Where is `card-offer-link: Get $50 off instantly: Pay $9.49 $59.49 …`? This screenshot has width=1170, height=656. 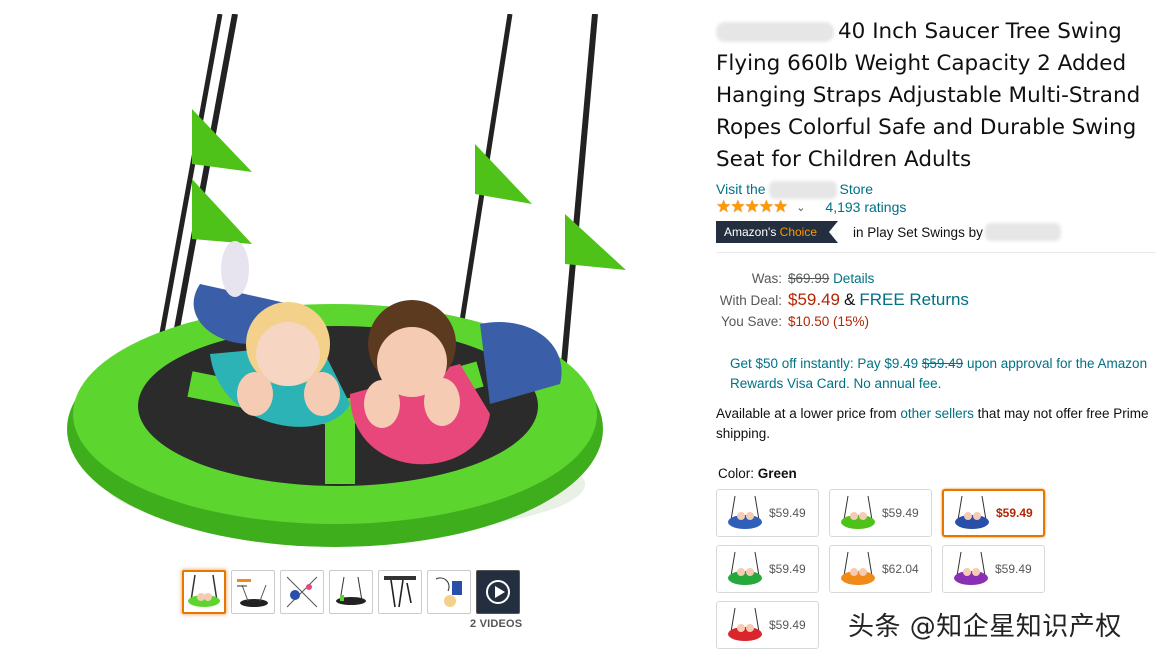 card-offer-link: Get $50 off instantly: Pay $9.49 $59.49 … is located at coordinates (940, 374).